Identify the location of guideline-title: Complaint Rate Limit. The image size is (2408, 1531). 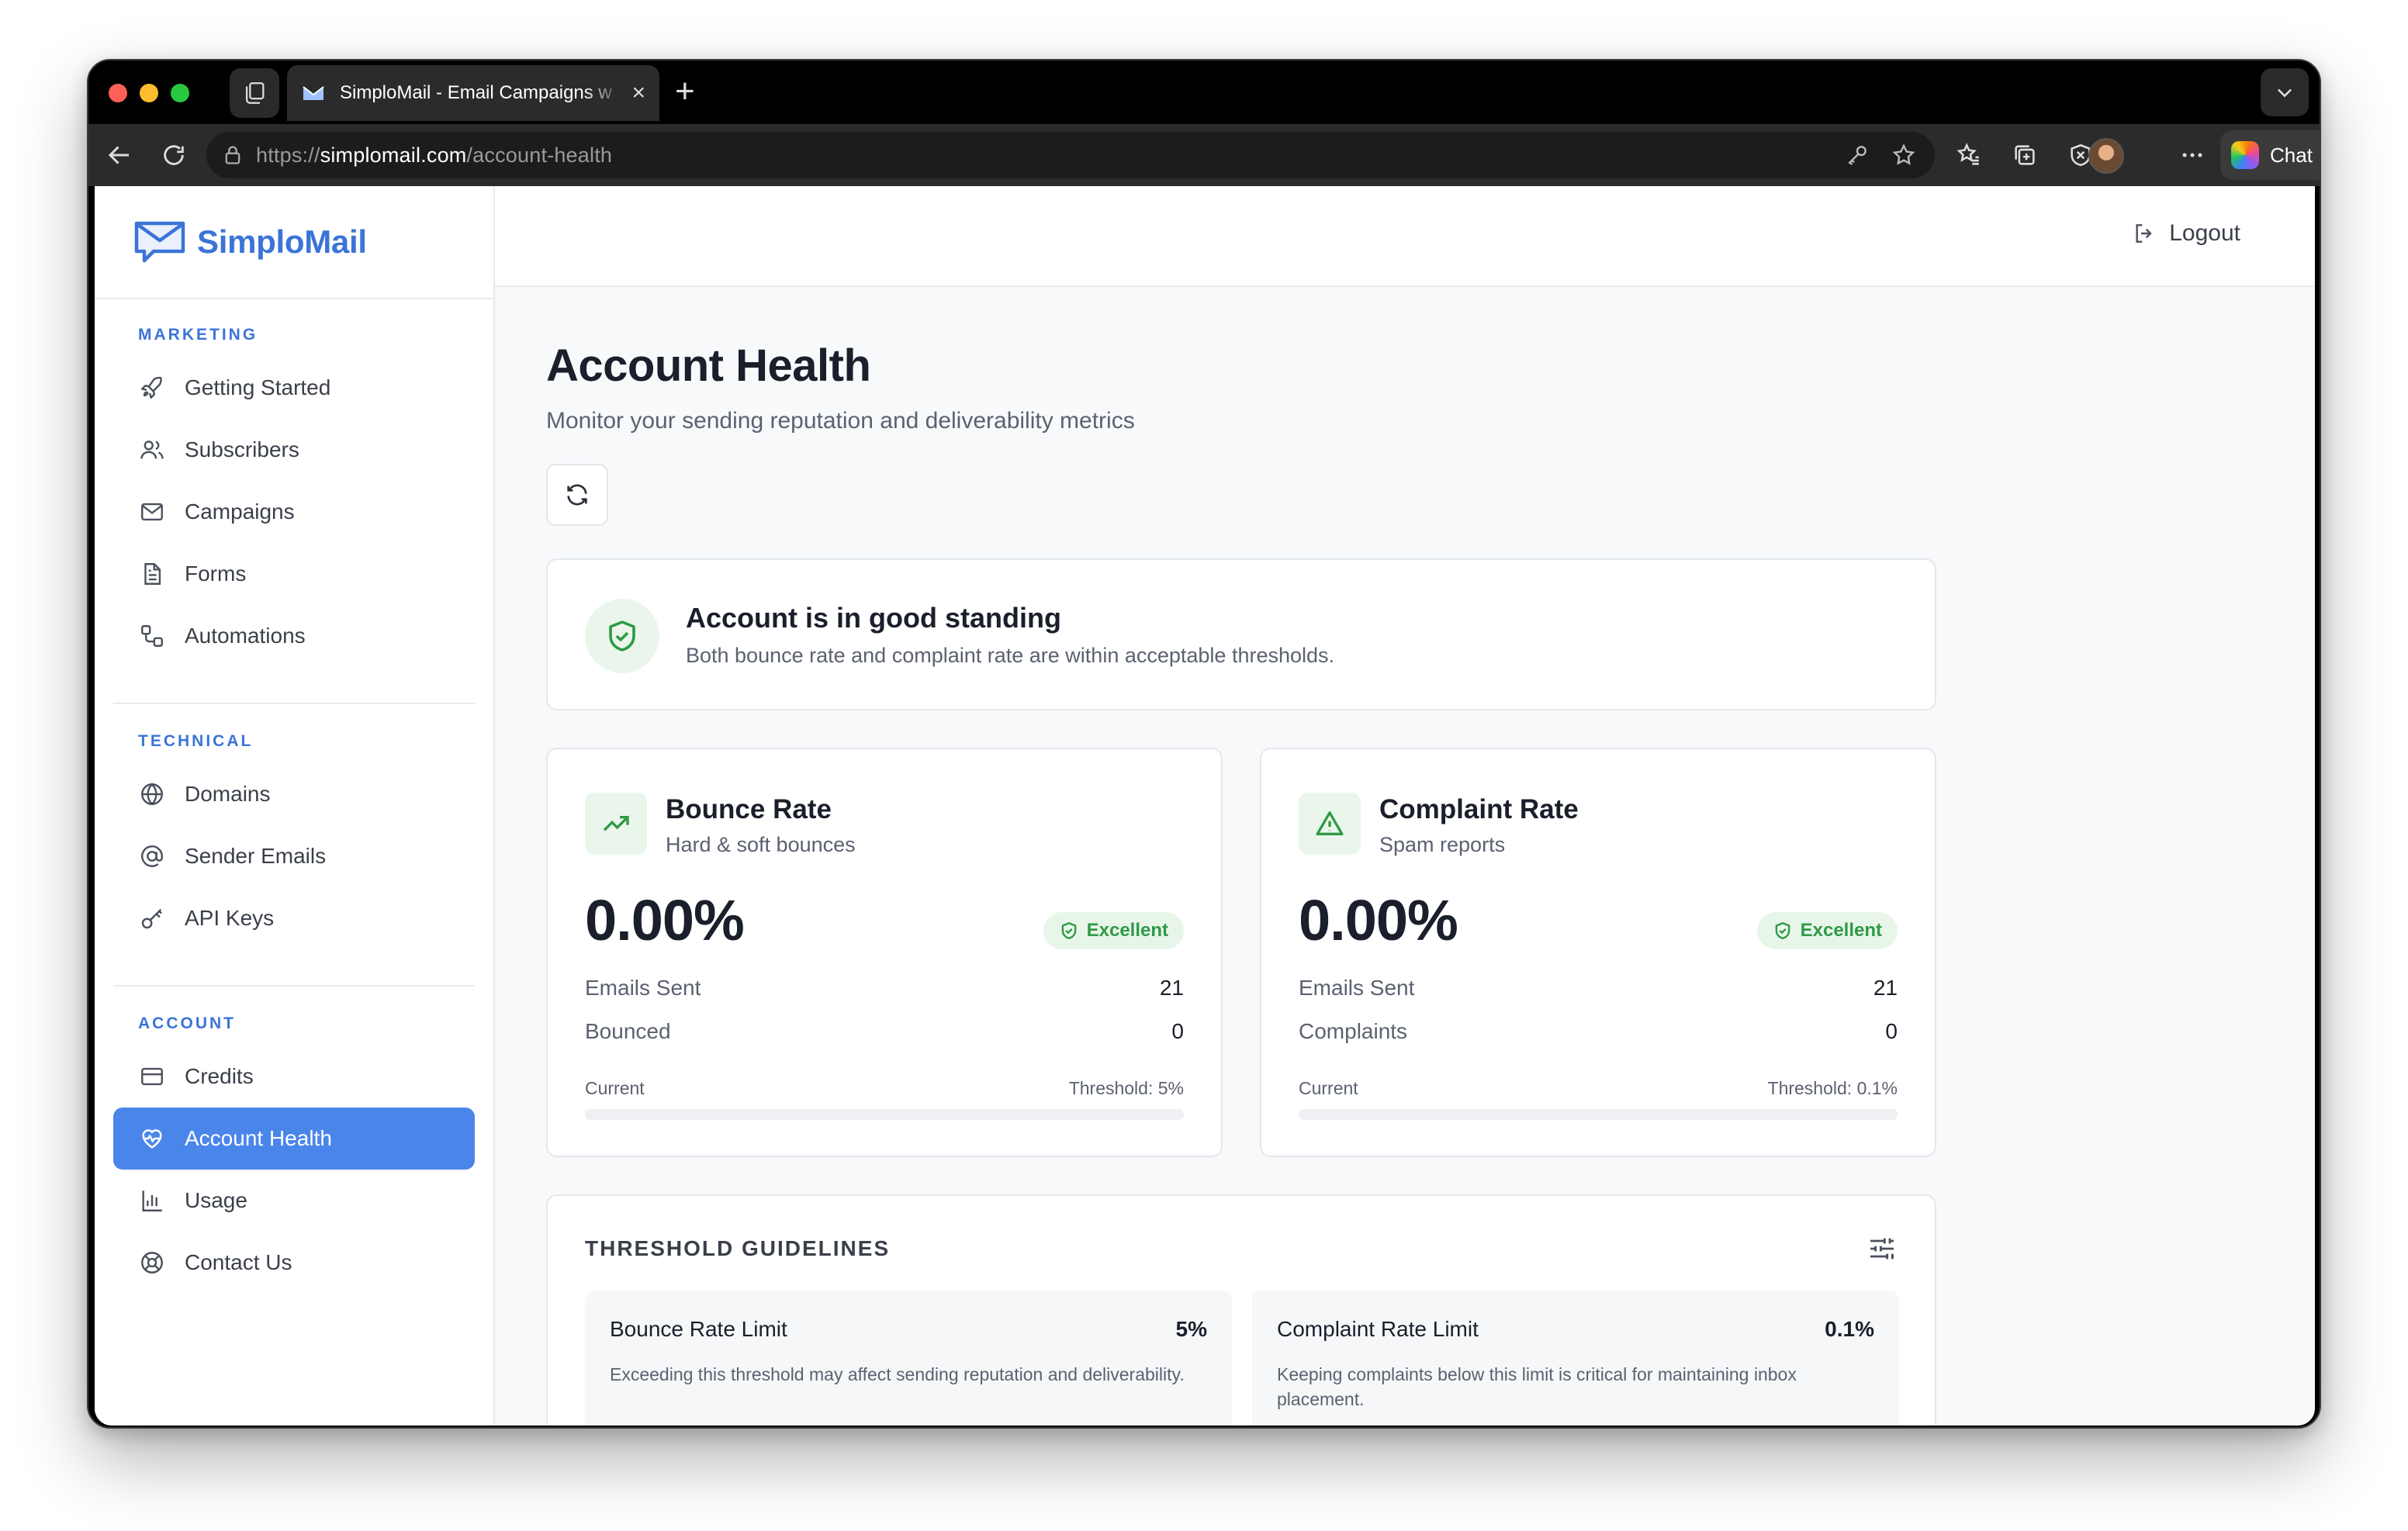
(1378, 1329).